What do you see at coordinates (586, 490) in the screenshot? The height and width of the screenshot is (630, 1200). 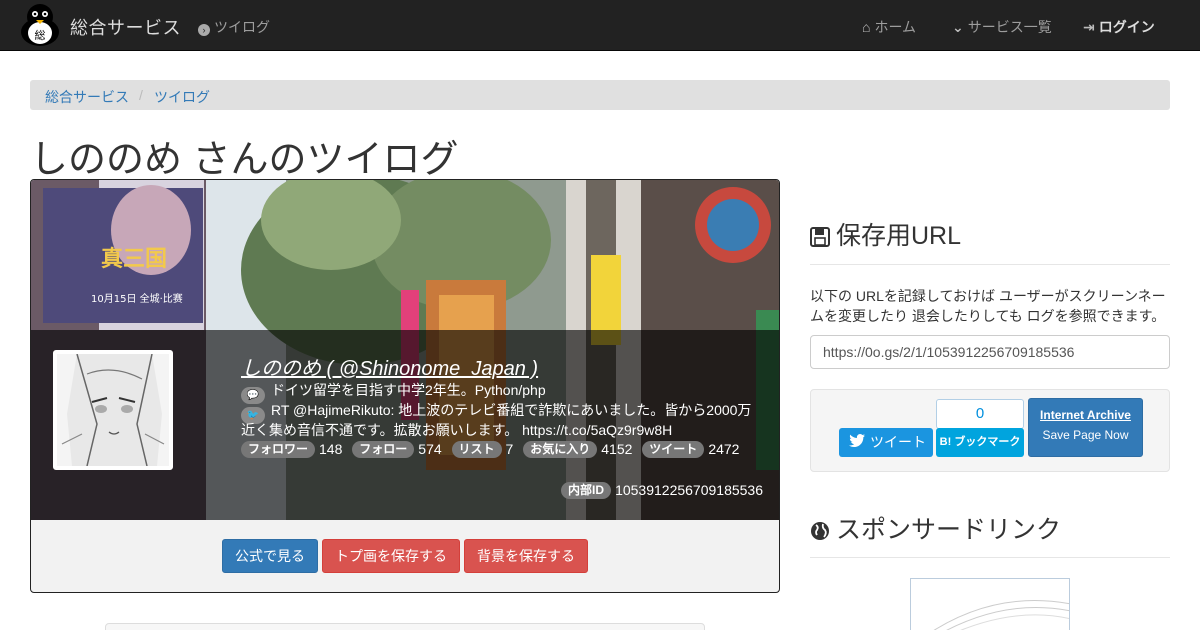 I see `internal-id-badge: 内部ID` at bounding box center [586, 490].